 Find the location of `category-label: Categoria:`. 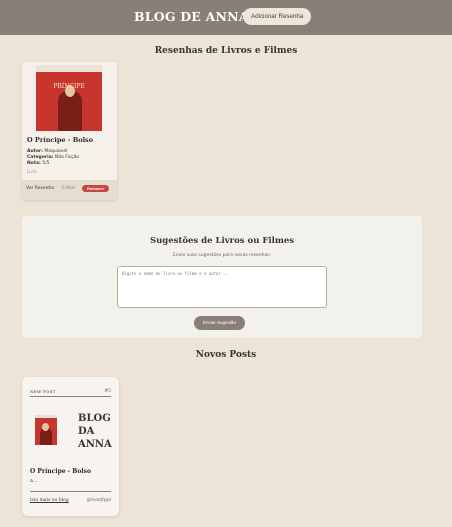

category-label: Categoria: is located at coordinates (40, 157).